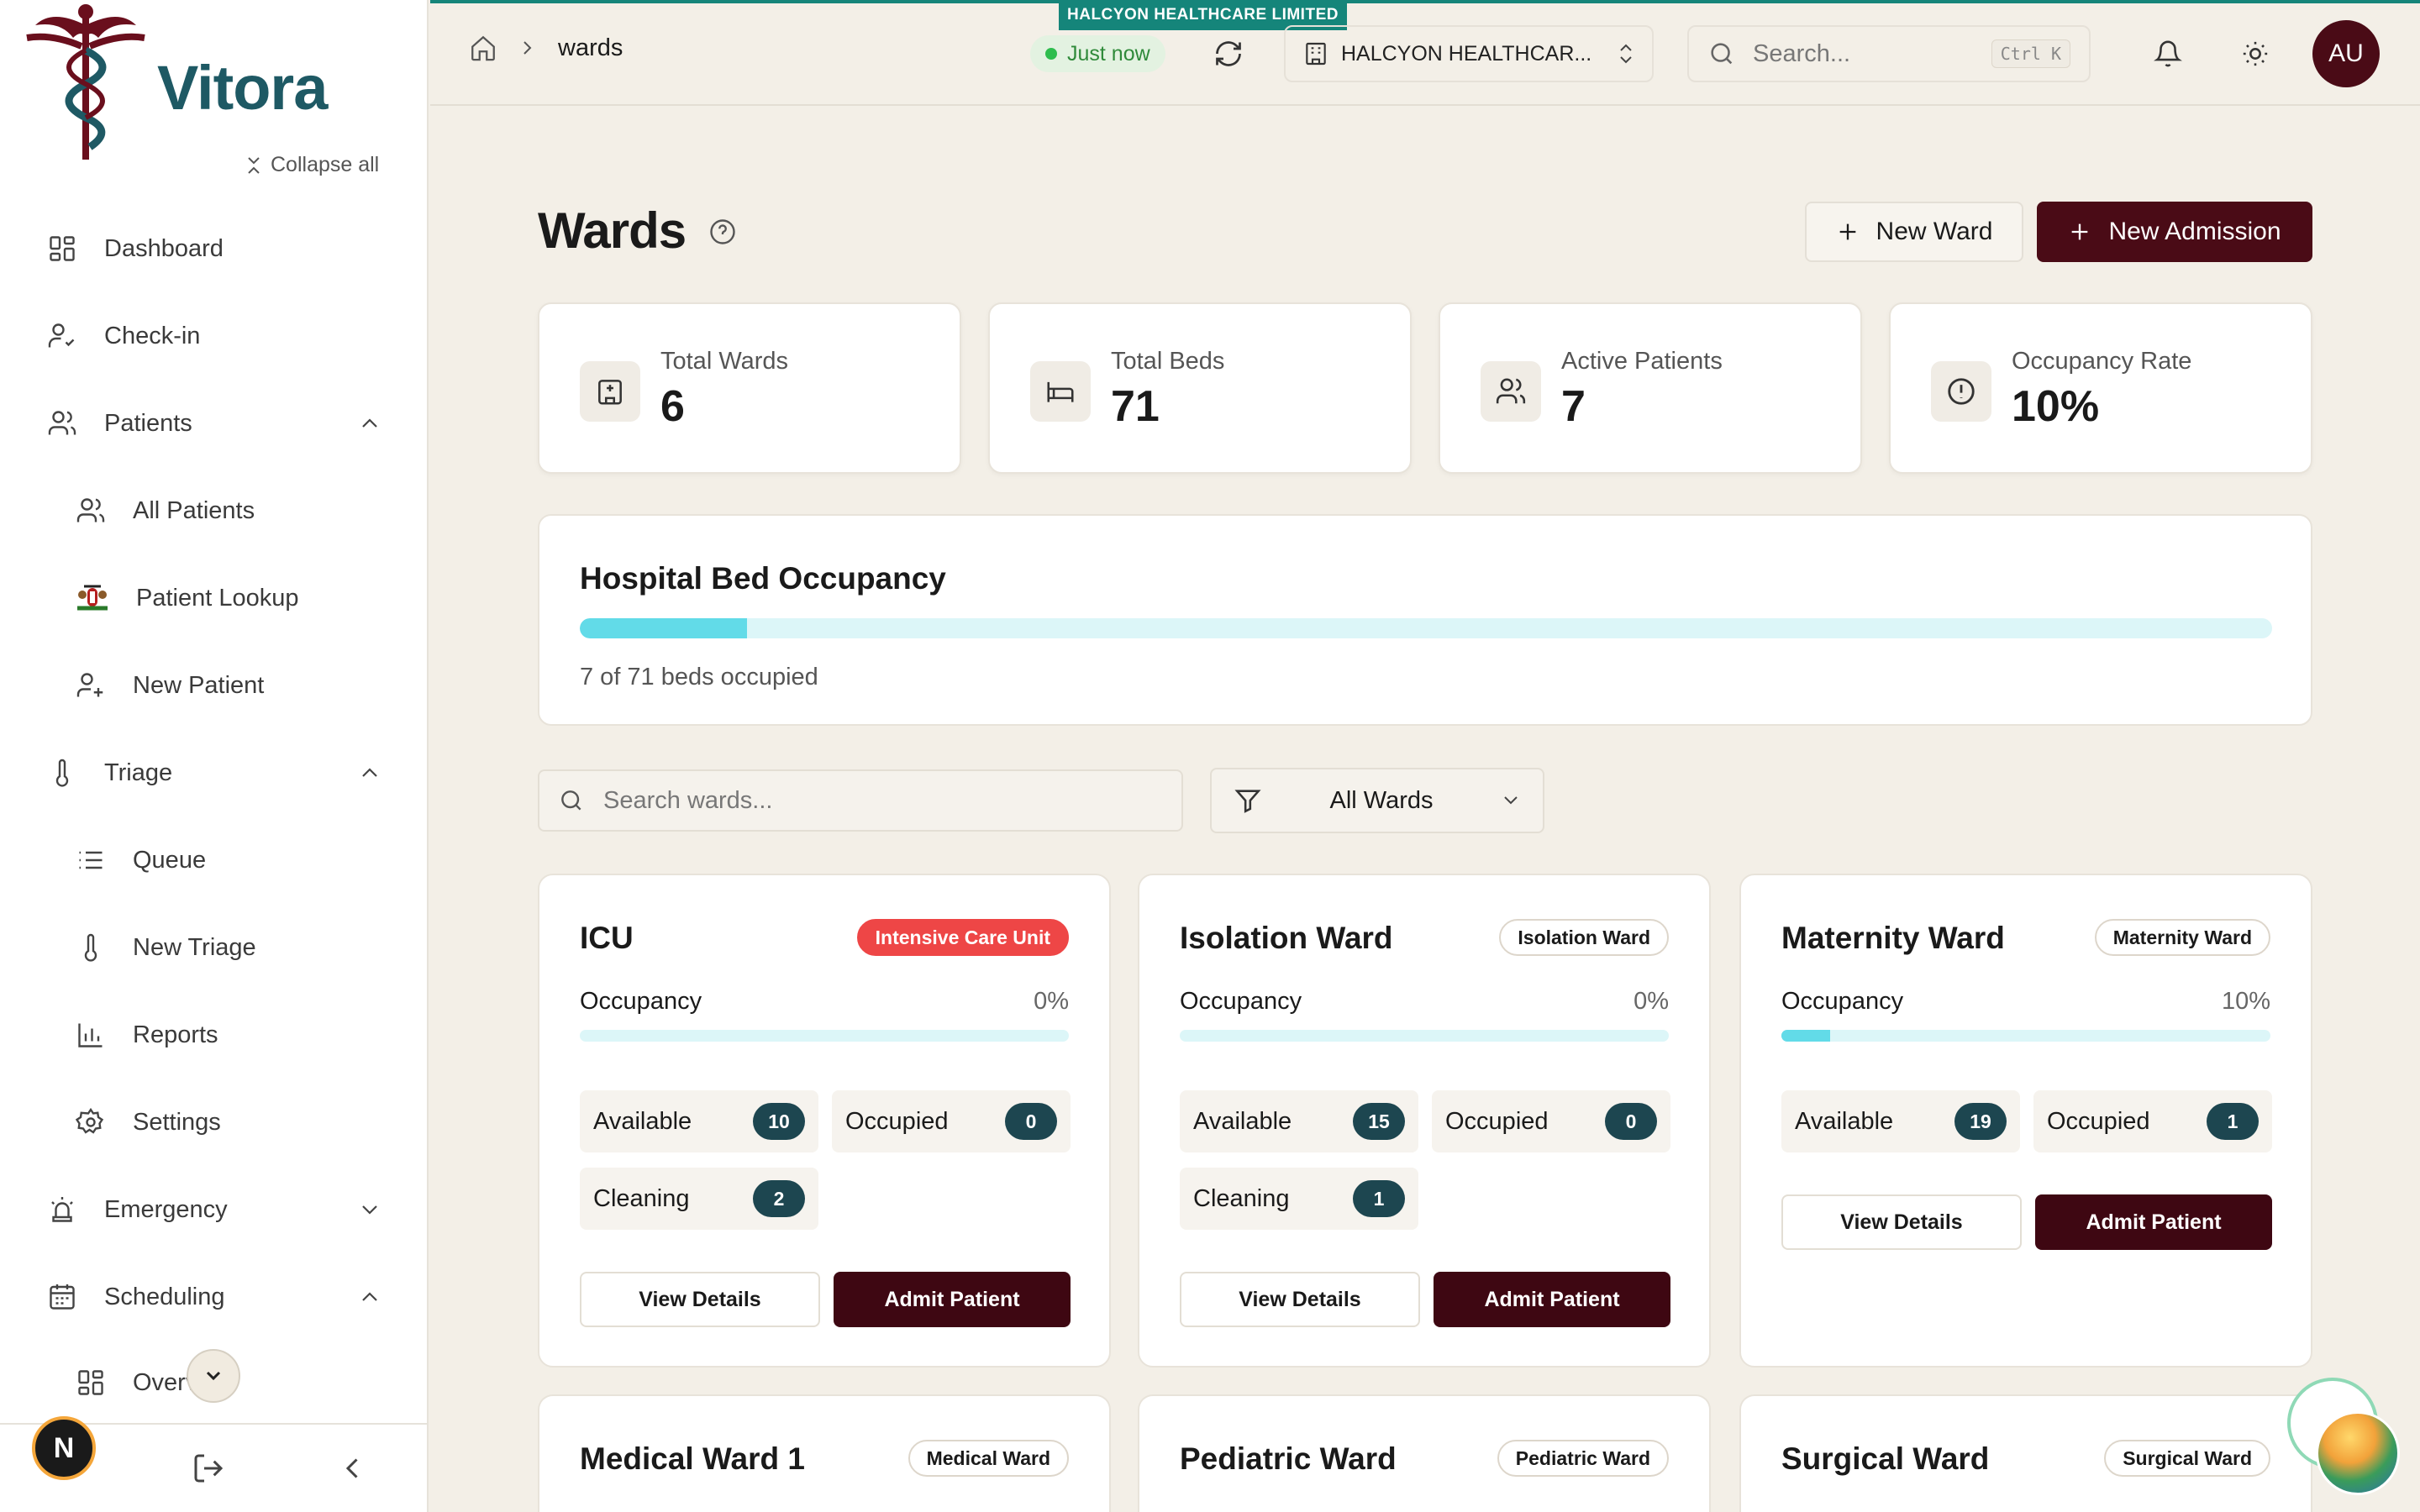 The image size is (2420, 1512). What do you see at coordinates (2080, 232) in the screenshot?
I see `plus-icon` at bounding box center [2080, 232].